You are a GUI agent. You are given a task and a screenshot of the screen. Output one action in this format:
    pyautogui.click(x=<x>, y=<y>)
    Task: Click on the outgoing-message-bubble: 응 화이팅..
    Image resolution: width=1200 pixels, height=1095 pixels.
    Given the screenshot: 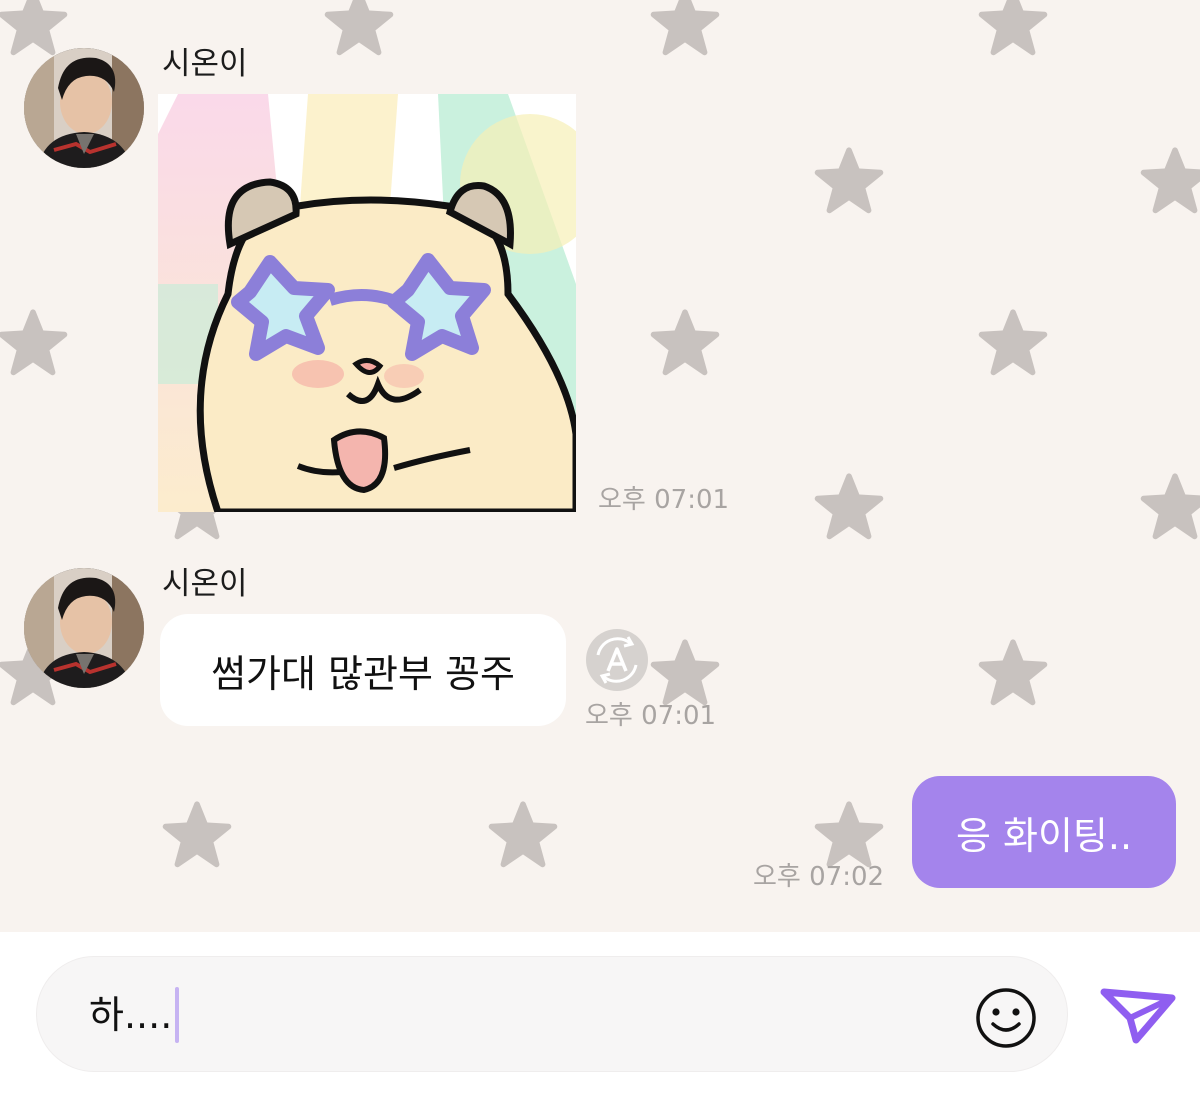 What is the action you would take?
    pyautogui.click(x=1044, y=832)
    